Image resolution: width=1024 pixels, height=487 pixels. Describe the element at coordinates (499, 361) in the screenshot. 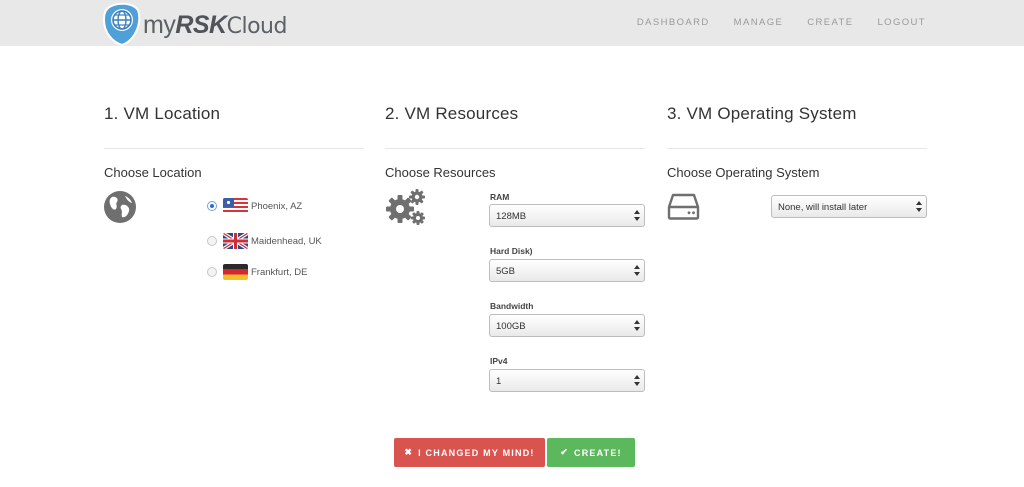

I see `ipv4-label: IPv4` at that location.